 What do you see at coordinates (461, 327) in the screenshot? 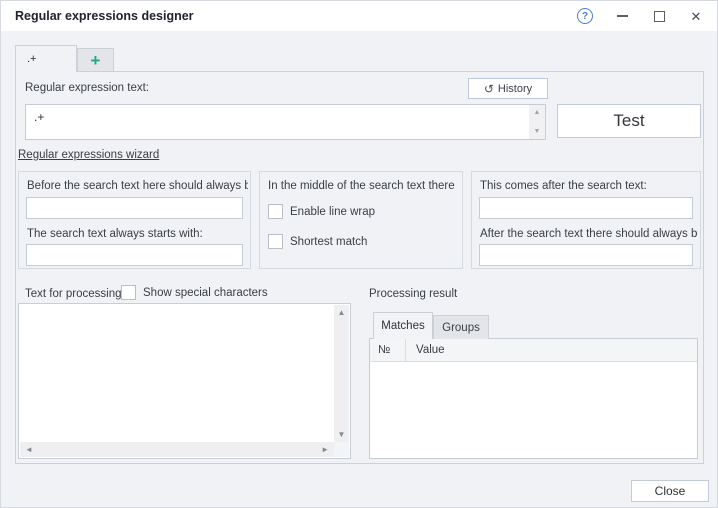
I see `tab-groups: Groups` at bounding box center [461, 327].